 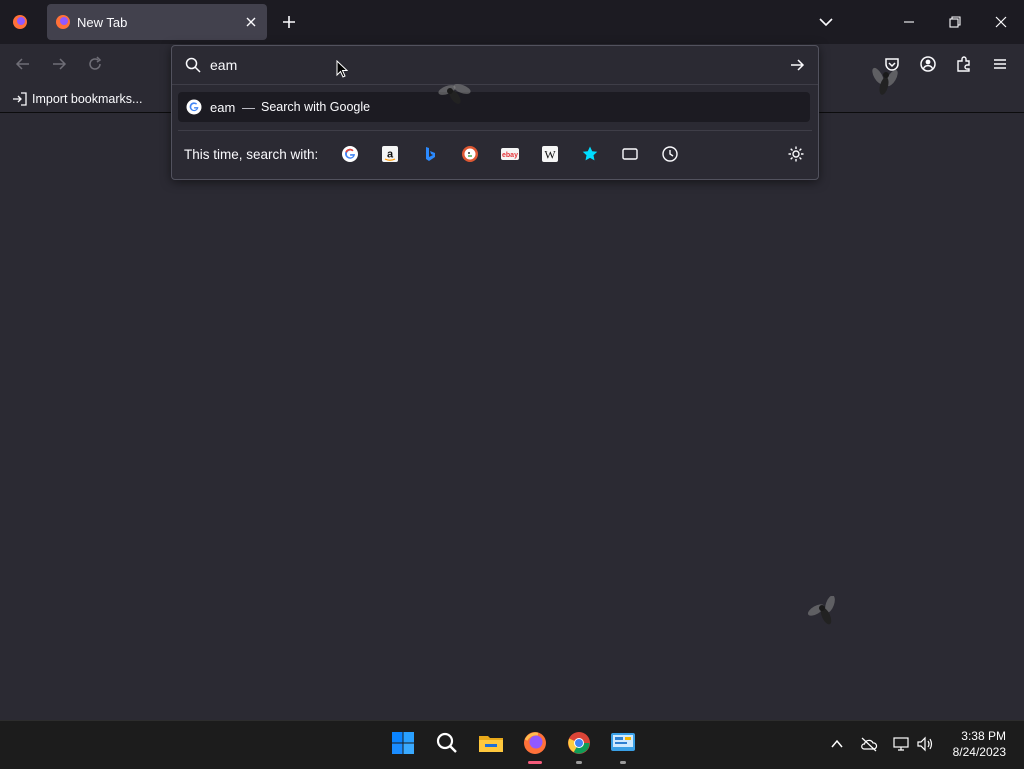 I want to click on new-tab-button, so click(x=289, y=22).